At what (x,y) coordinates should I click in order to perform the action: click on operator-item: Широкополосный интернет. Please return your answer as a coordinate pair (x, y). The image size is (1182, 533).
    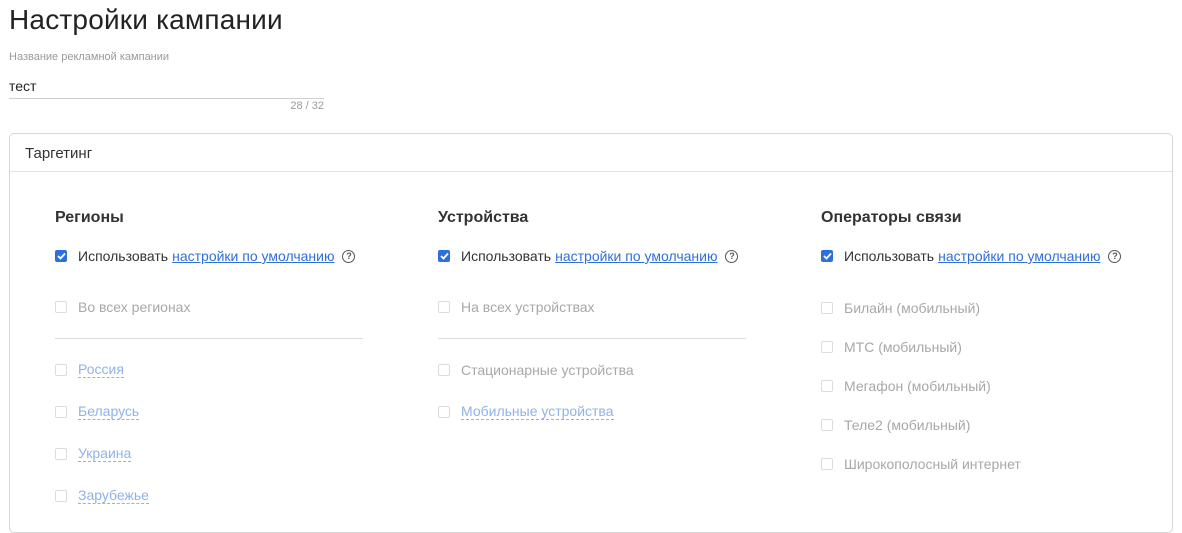
    Looking at the image, I should click on (921, 464).